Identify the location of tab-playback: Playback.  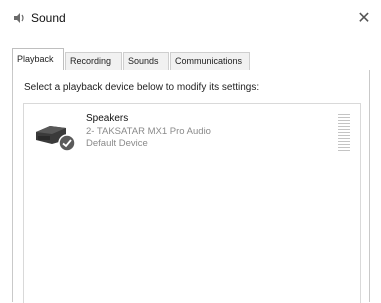
(38, 59).